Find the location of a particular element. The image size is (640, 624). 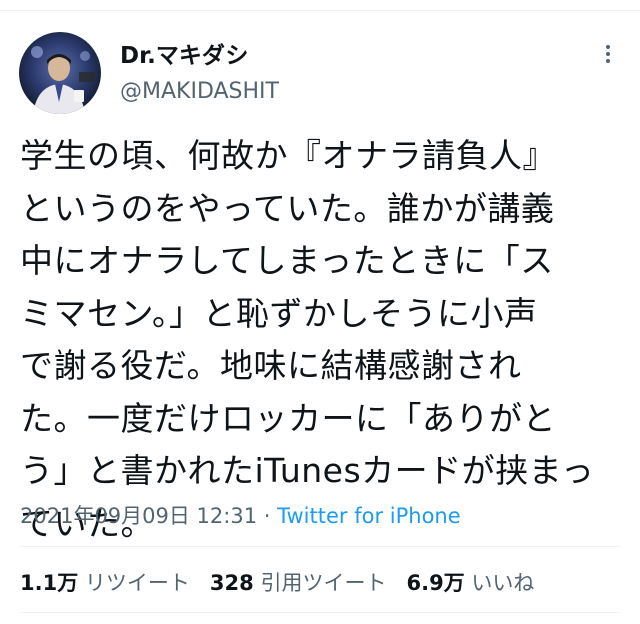

top-divider is located at coordinates (320, 10).